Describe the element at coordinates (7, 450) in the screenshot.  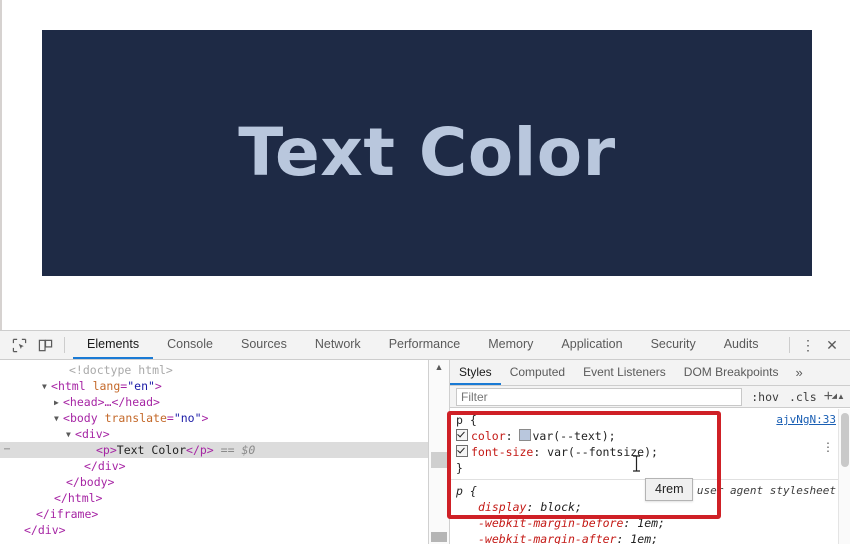
I see `row-overflow-dots: ⋯` at that location.